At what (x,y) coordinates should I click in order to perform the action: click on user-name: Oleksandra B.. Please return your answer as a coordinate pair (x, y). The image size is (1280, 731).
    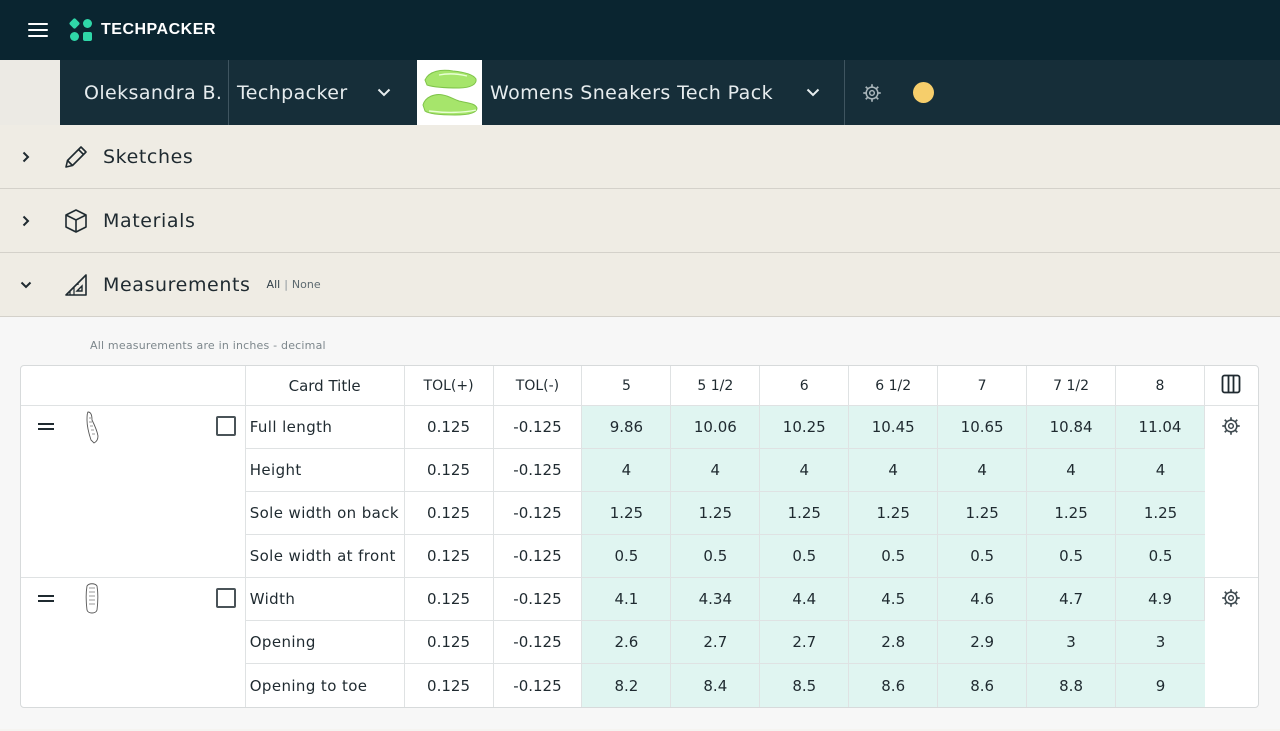
    Looking at the image, I should click on (144, 92).